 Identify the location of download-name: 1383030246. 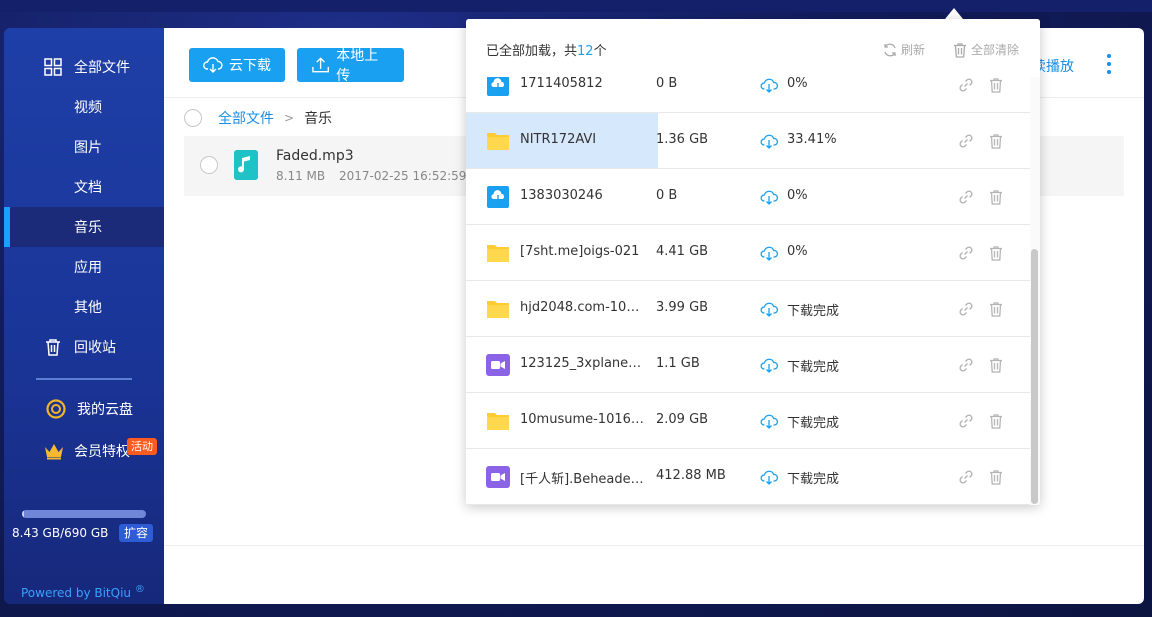
(561, 195).